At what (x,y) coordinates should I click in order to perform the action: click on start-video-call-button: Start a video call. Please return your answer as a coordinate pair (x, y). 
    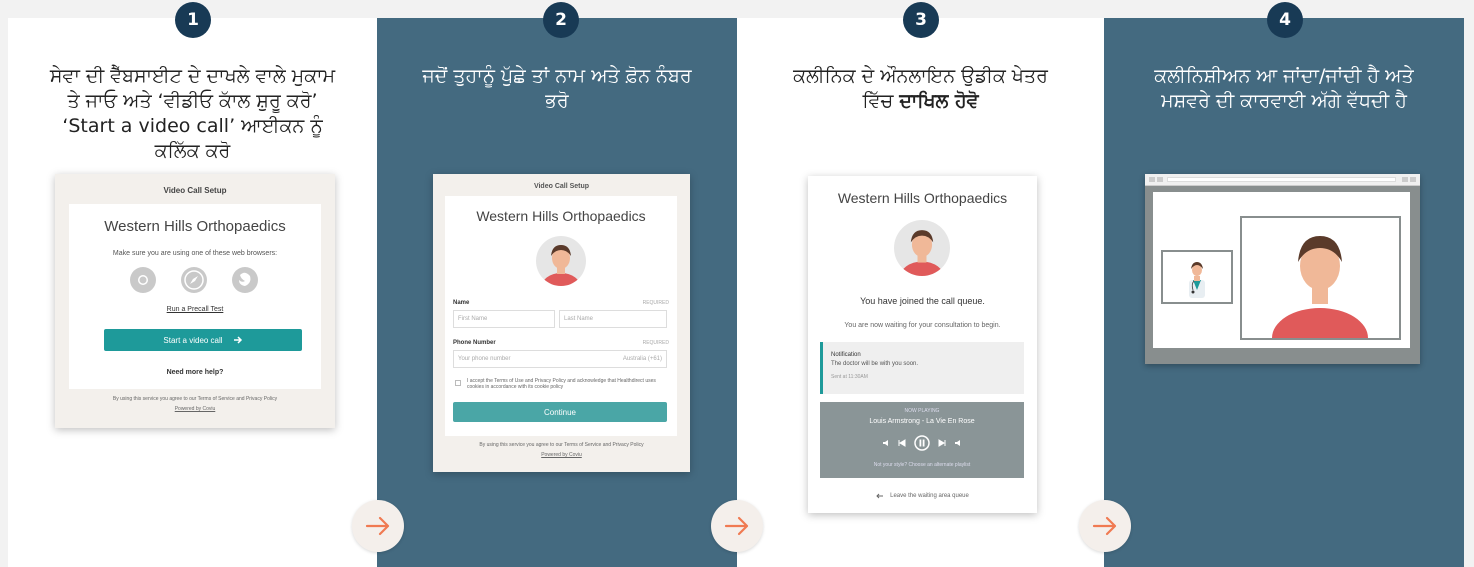
    Looking at the image, I should click on (203, 340).